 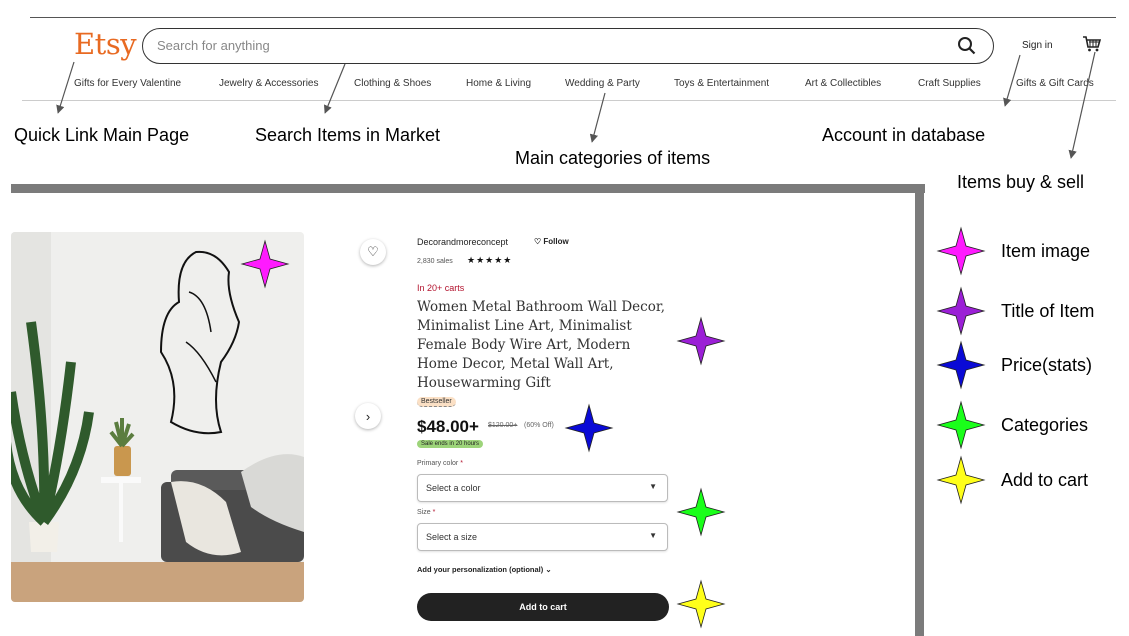 What do you see at coordinates (1045, 425) in the screenshot?
I see `legend-categories: Categories` at bounding box center [1045, 425].